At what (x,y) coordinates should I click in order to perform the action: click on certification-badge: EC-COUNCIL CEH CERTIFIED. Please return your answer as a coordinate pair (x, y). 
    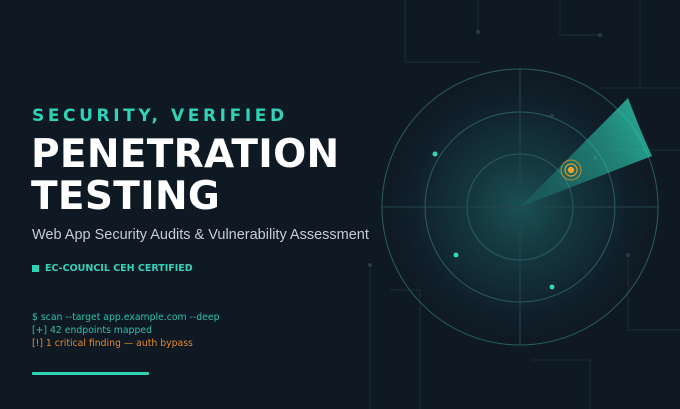
    Looking at the image, I should click on (112, 268).